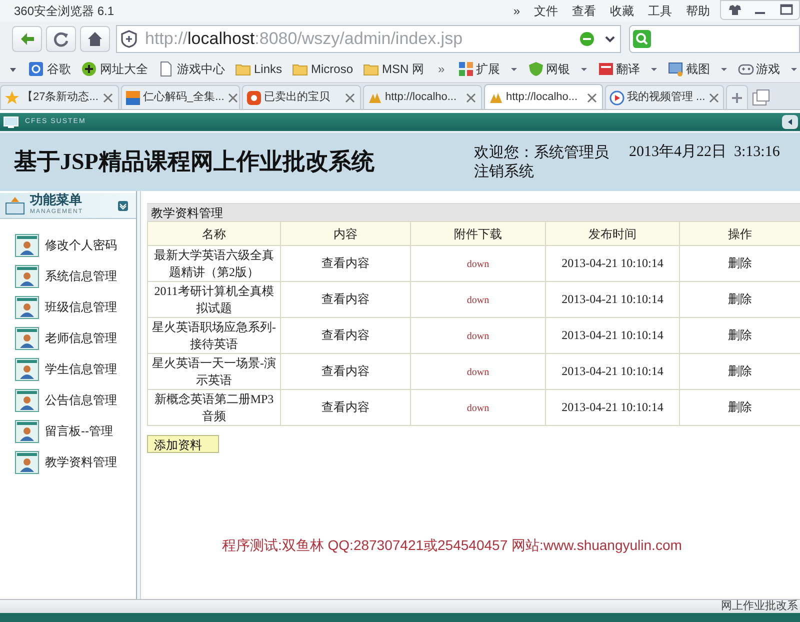  I want to click on screenshot-icon, so click(676, 69).